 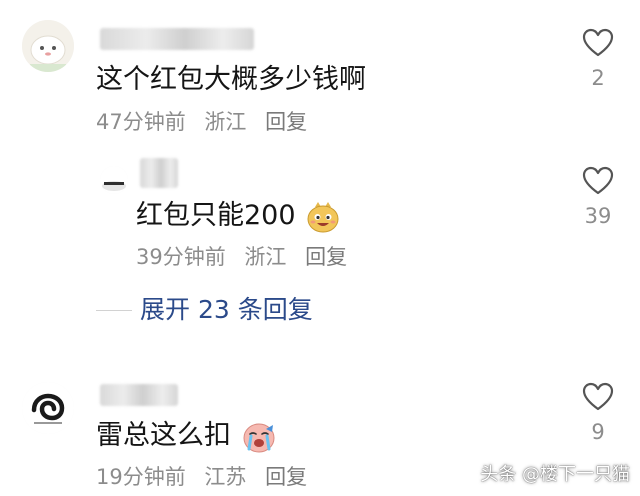 What do you see at coordinates (141, 477) in the screenshot?
I see `comment-time: 19分钟前` at bounding box center [141, 477].